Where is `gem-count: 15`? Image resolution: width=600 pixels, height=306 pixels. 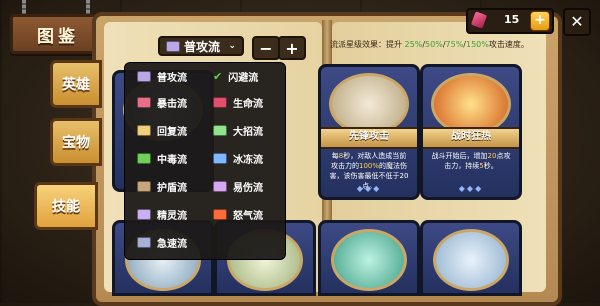
gem-count: 15 is located at coordinates (512, 19).